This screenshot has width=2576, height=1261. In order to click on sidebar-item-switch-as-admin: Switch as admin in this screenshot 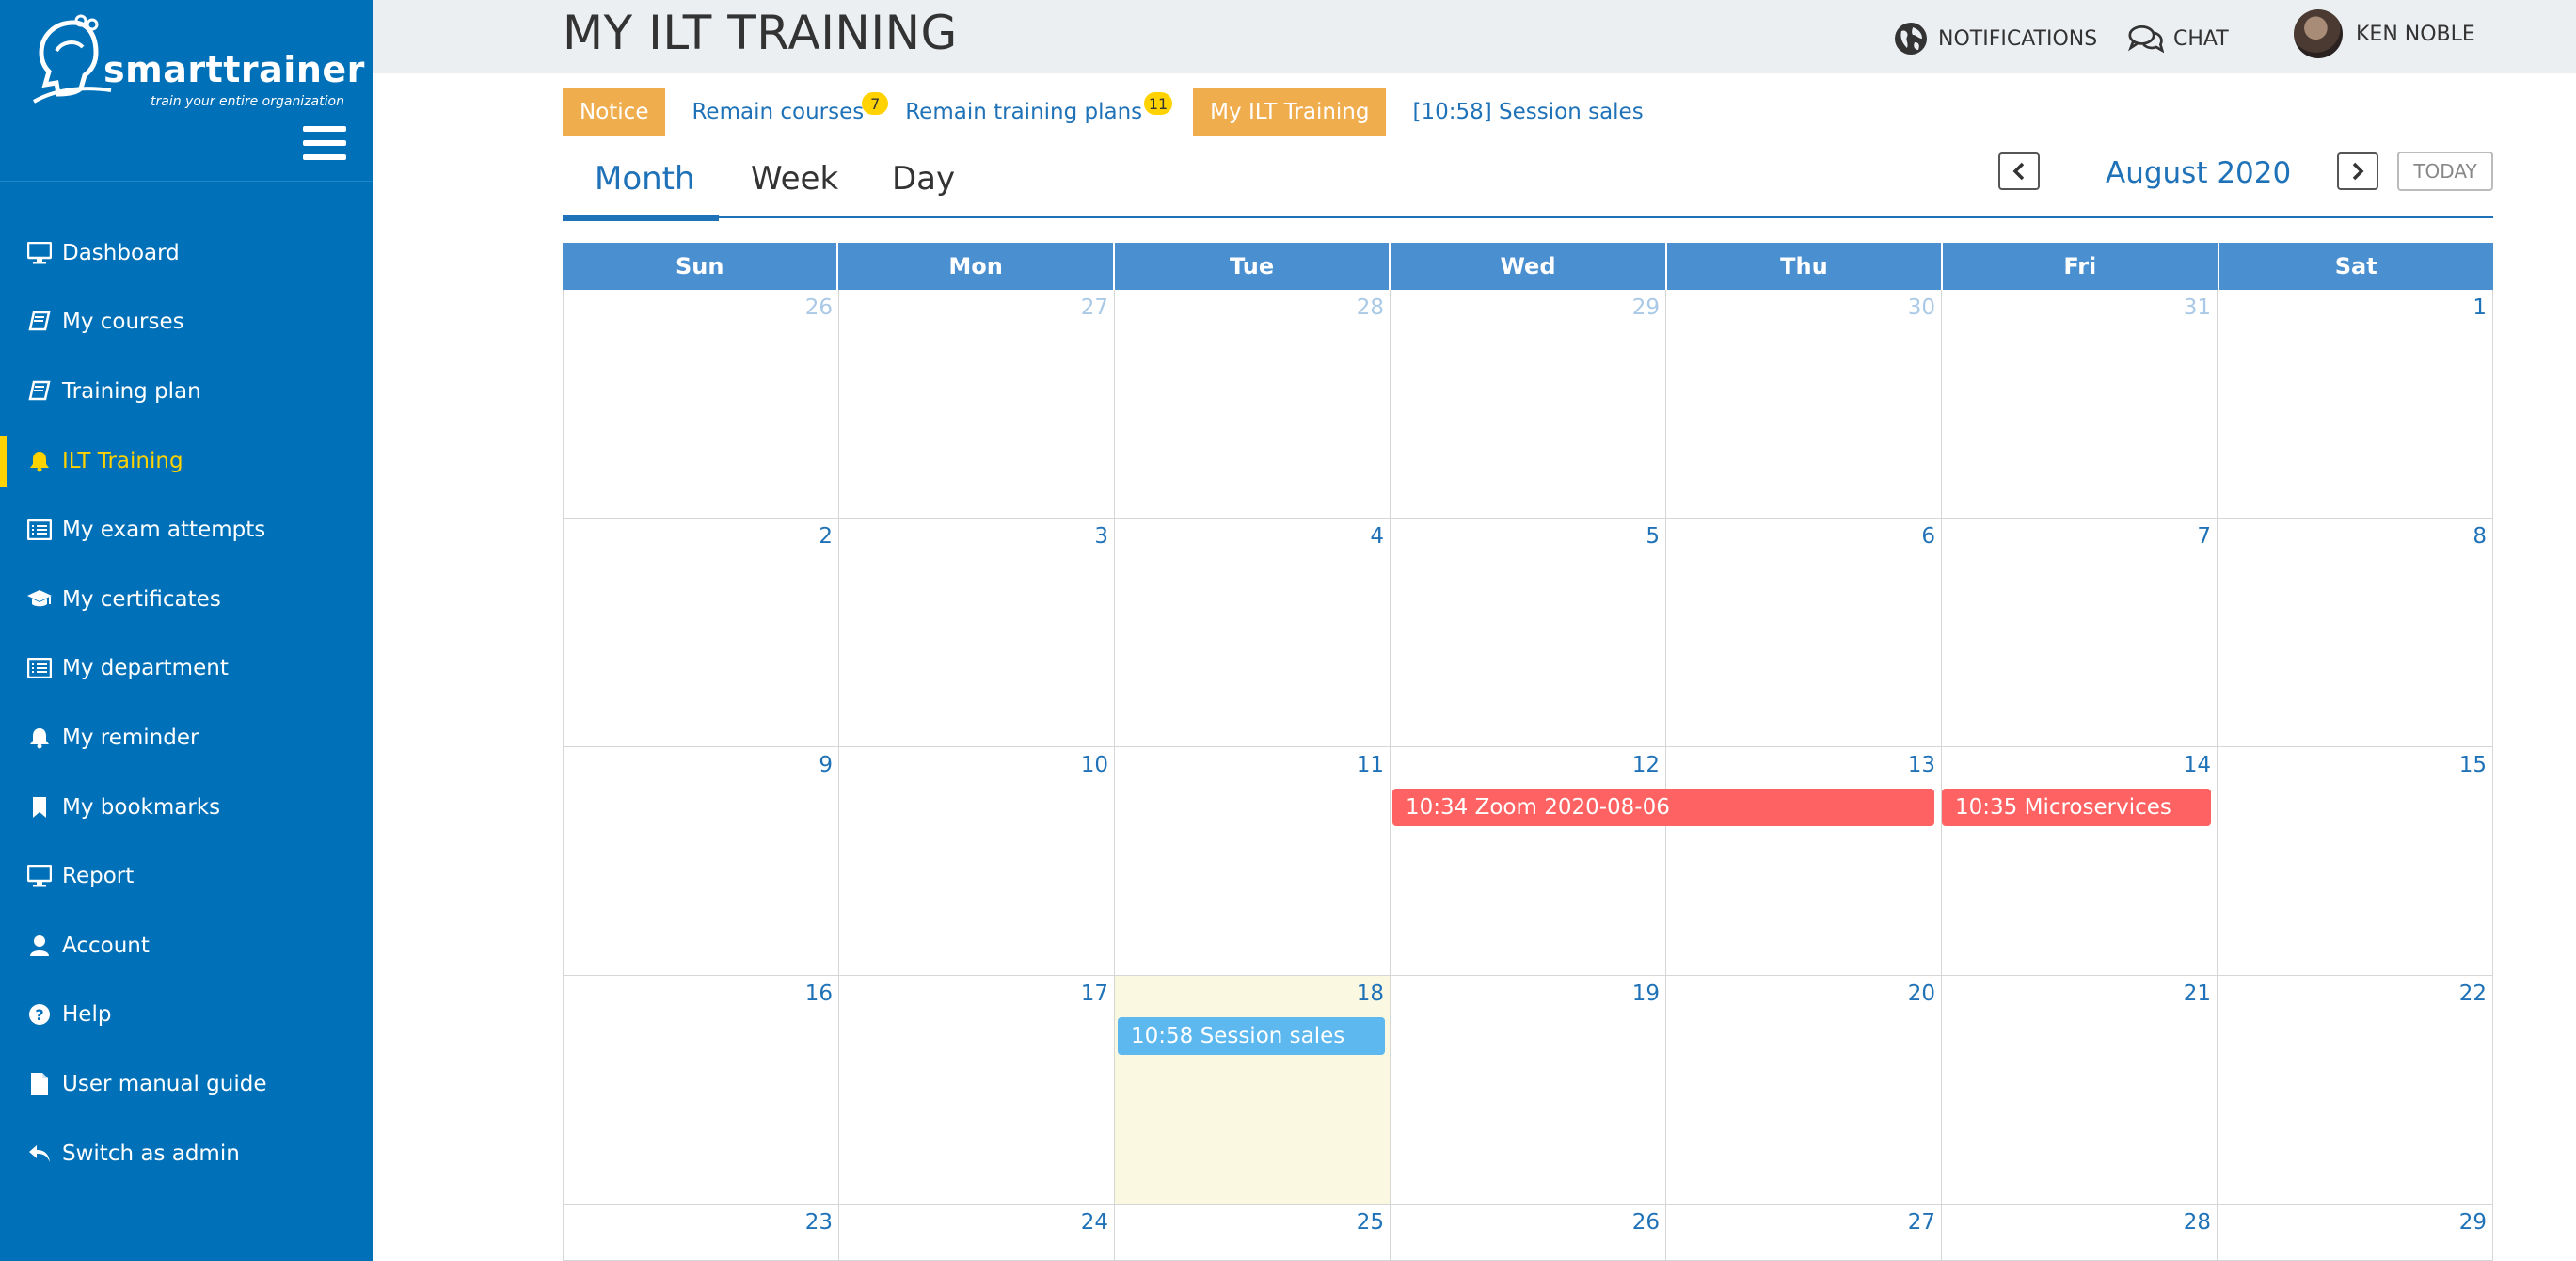, I will do `click(186, 1154)`.